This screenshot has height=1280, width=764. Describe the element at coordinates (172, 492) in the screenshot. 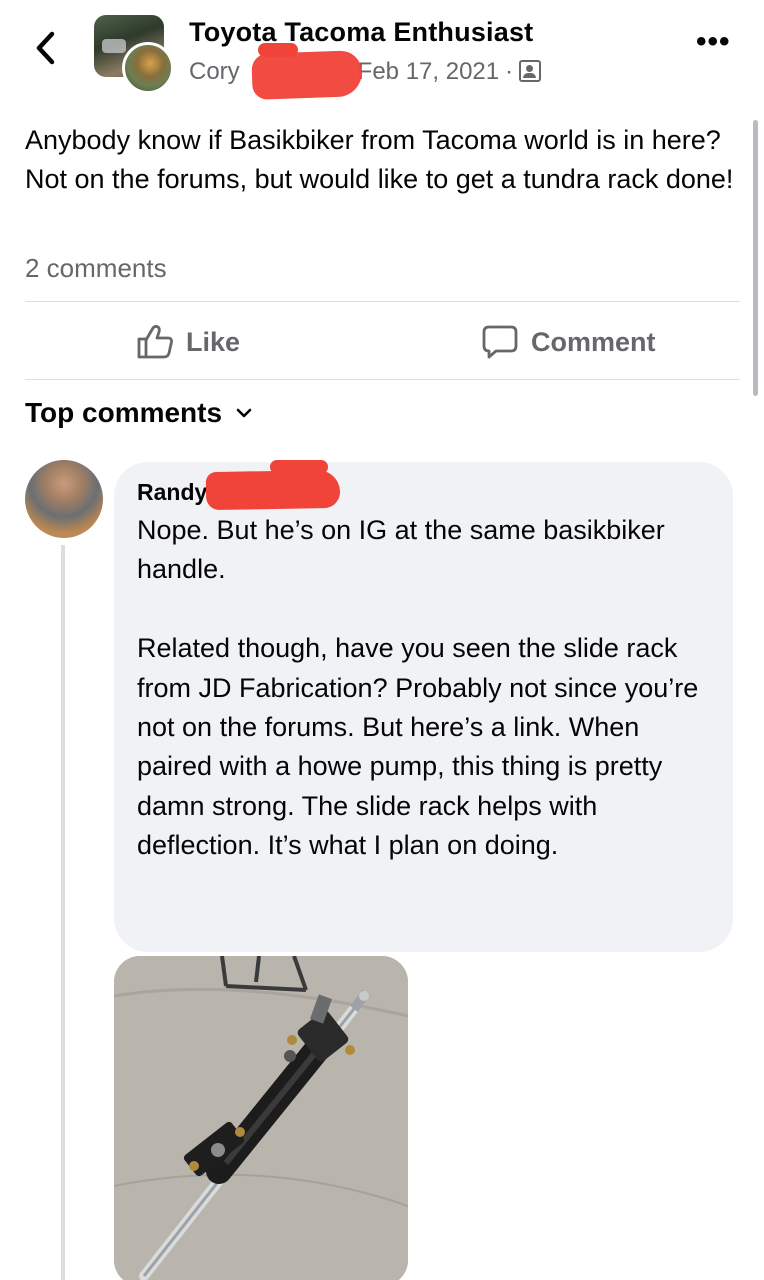

I see `commenter-name: Randy` at that location.